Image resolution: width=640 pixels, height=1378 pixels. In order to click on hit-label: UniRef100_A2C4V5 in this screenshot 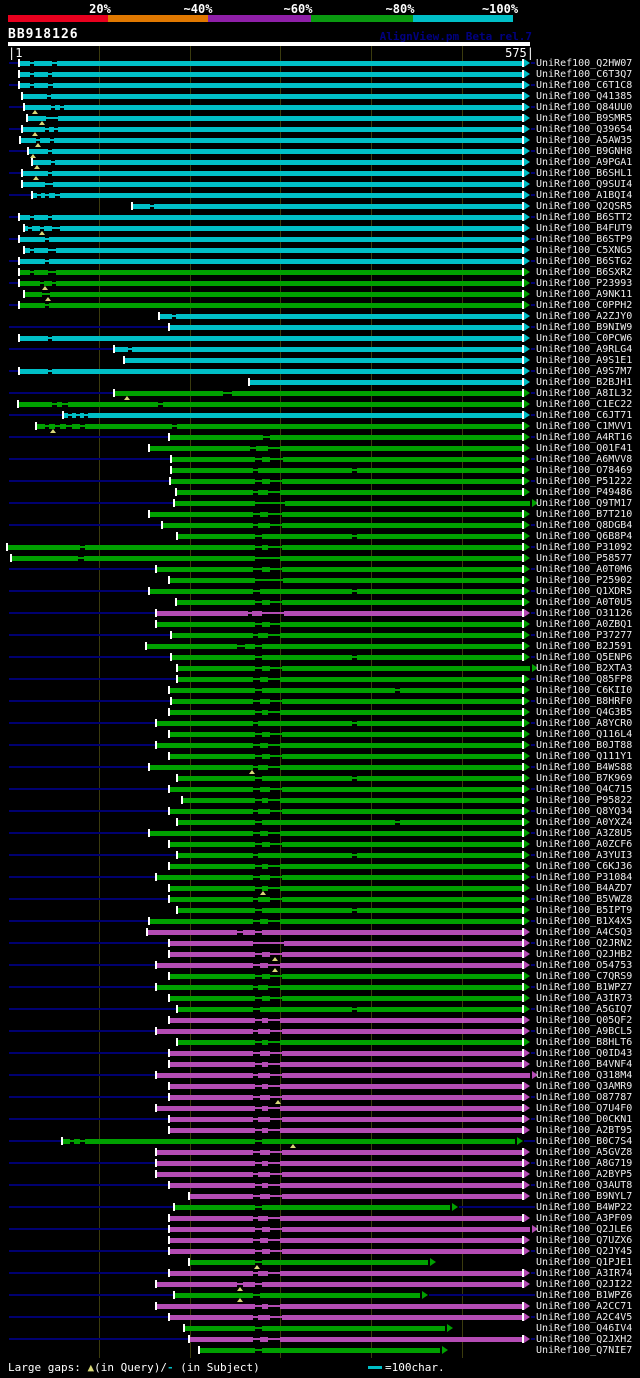, I will do `click(587, 1318)`.